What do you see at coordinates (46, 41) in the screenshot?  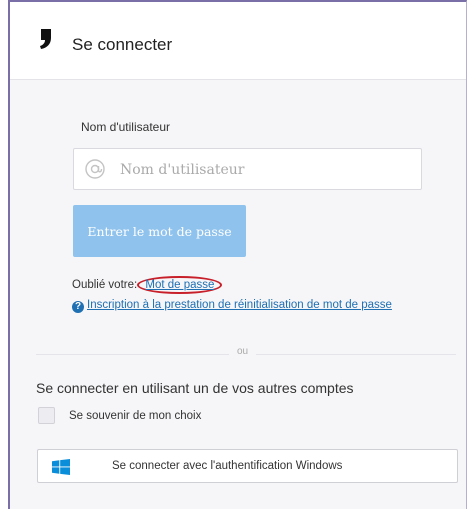 I see `quote-logo-icon` at bounding box center [46, 41].